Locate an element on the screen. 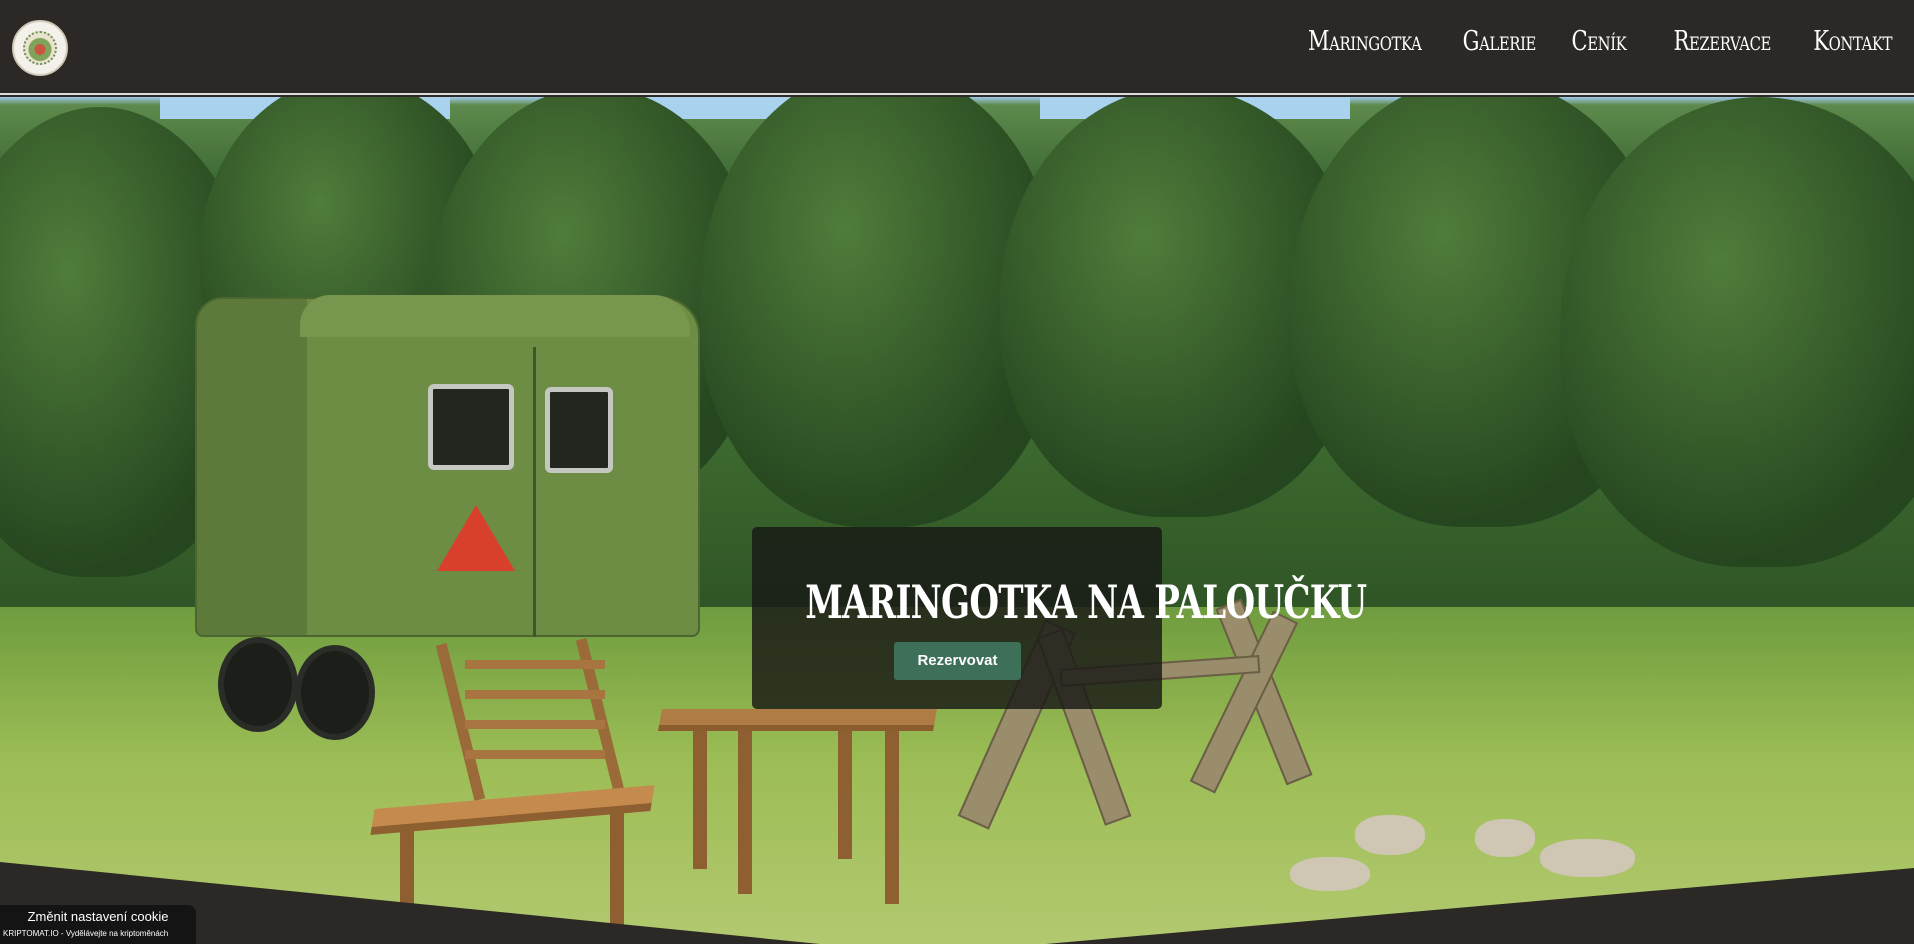 The image size is (1914, 944). logo-emblem-icon is located at coordinates (40, 48).